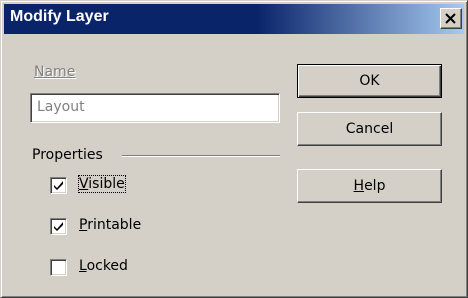 The width and height of the screenshot is (468, 298). I want to click on dialog-title: Modify Layer, so click(59, 16).